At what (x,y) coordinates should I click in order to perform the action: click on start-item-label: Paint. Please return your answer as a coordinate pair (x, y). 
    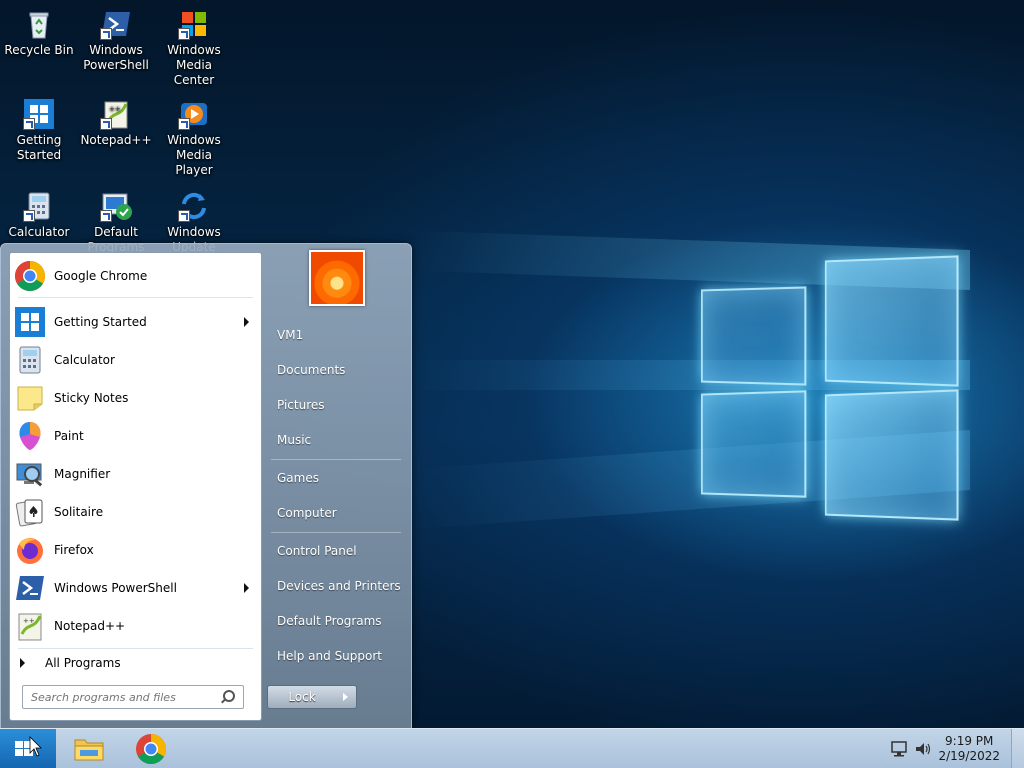
    Looking at the image, I should click on (69, 436).